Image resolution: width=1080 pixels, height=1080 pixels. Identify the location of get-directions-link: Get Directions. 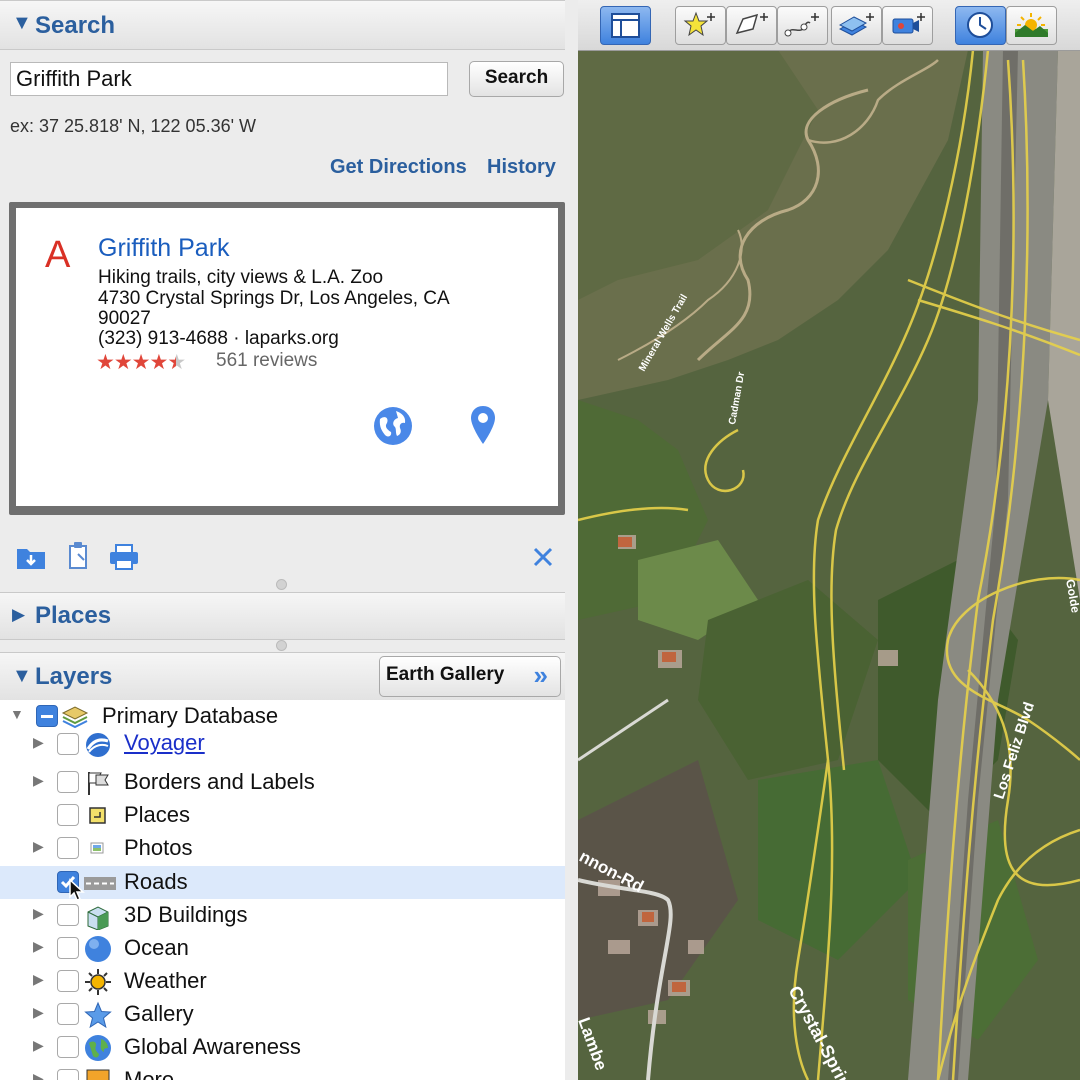
(398, 167).